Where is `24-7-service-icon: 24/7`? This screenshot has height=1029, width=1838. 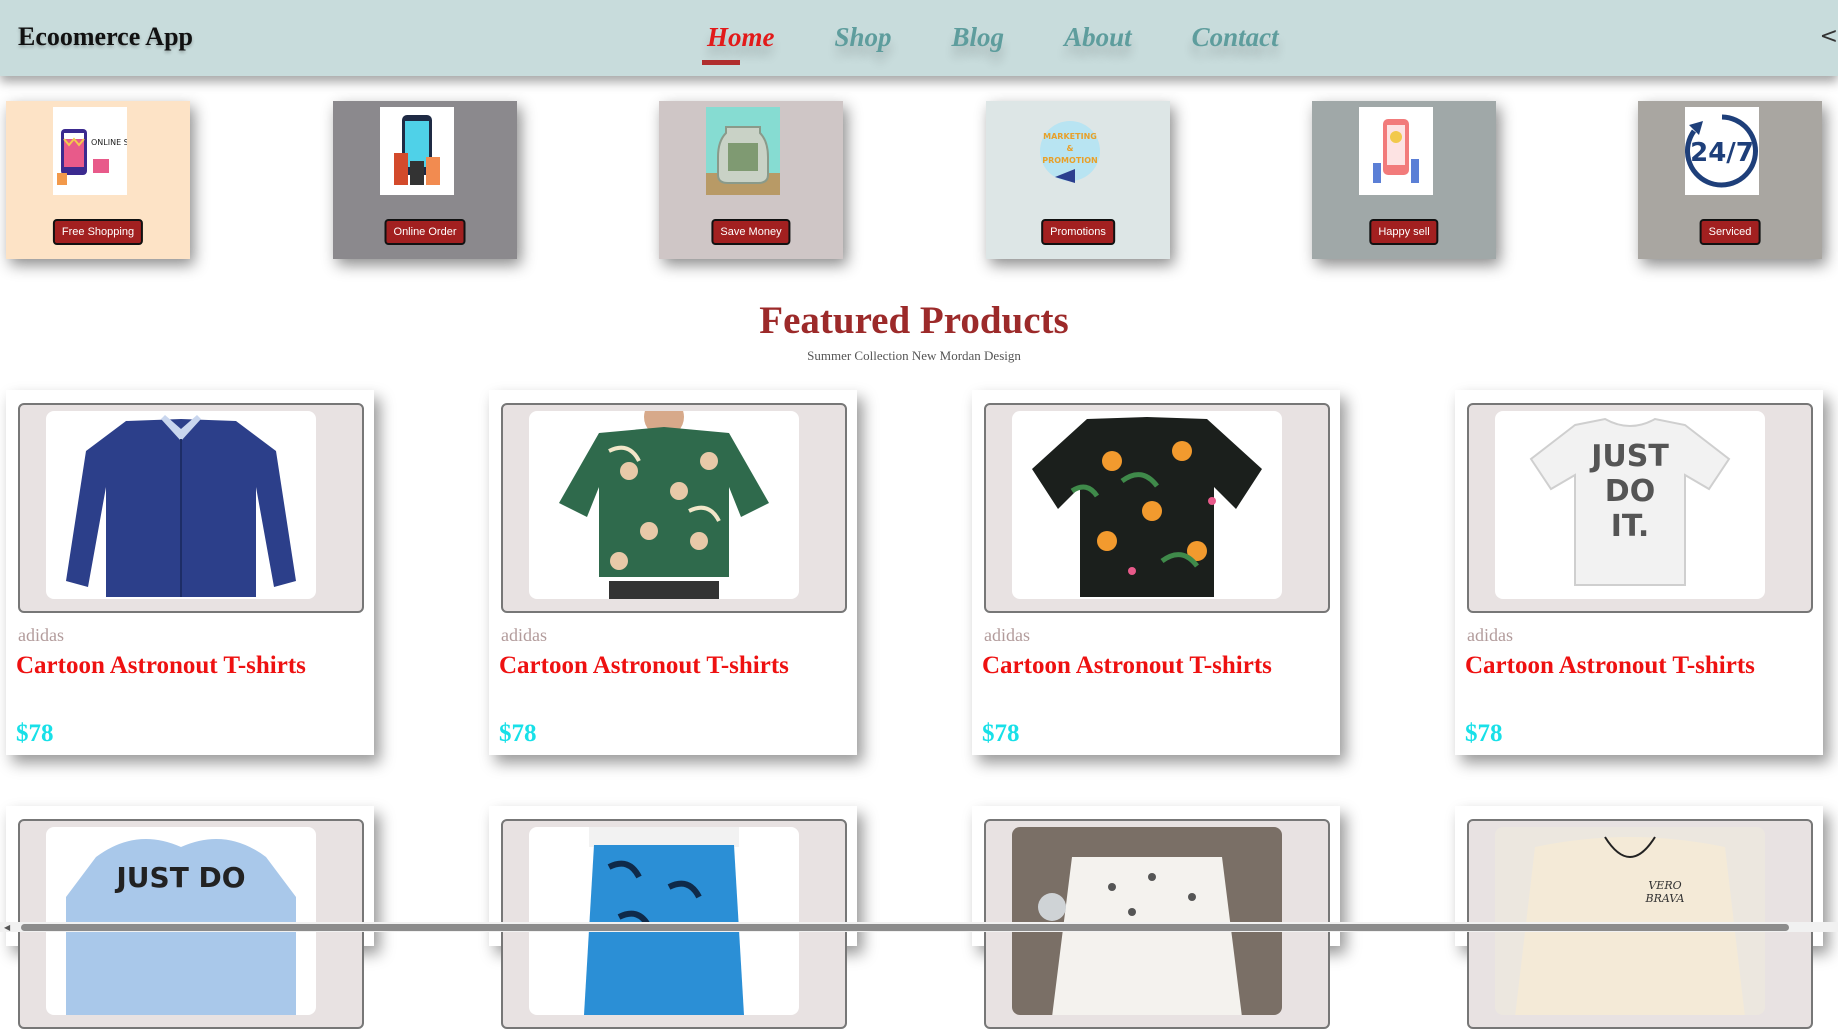 24-7-service-icon: 24/7 is located at coordinates (1722, 151).